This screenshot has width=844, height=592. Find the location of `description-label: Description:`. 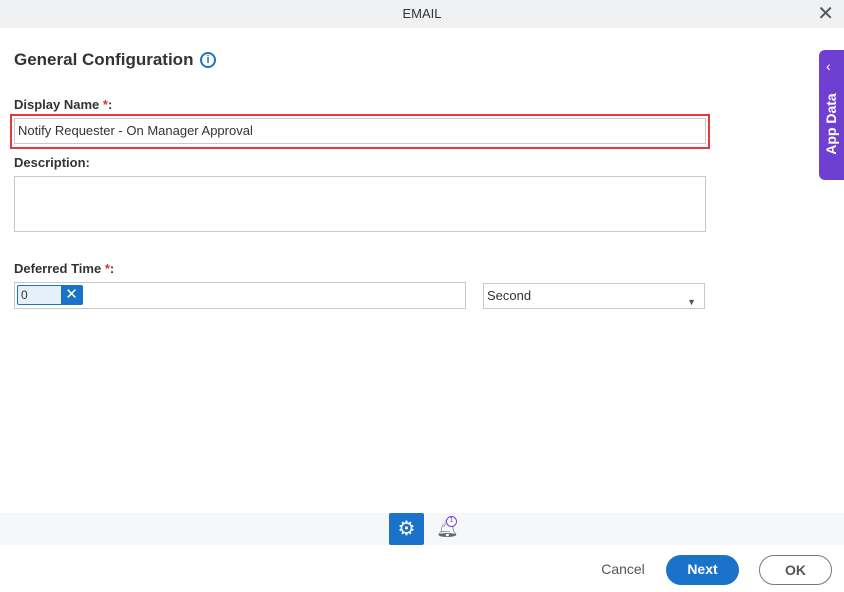

description-label: Description: is located at coordinates (52, 162).